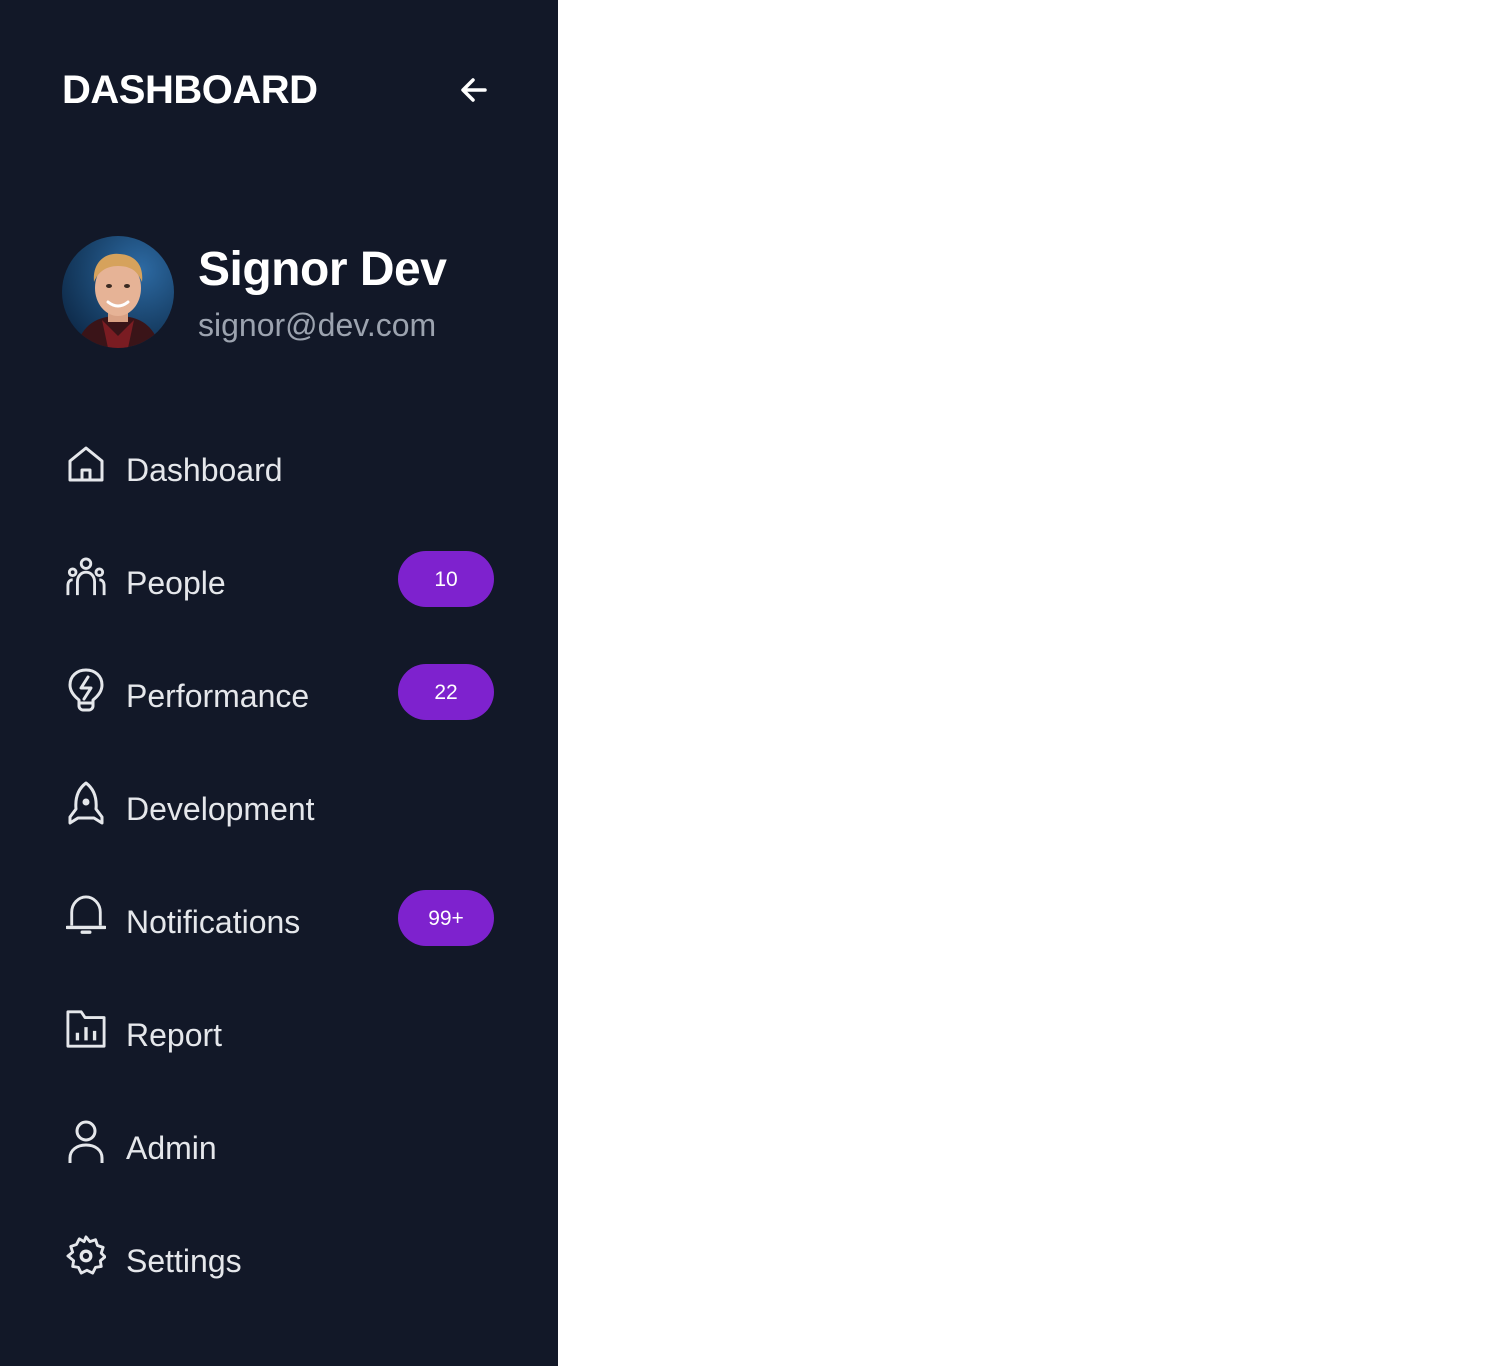  Describe the element at coordinates (204, 470) in the screenshot. I see `sidebar-item-label: Dashboard` at that location.